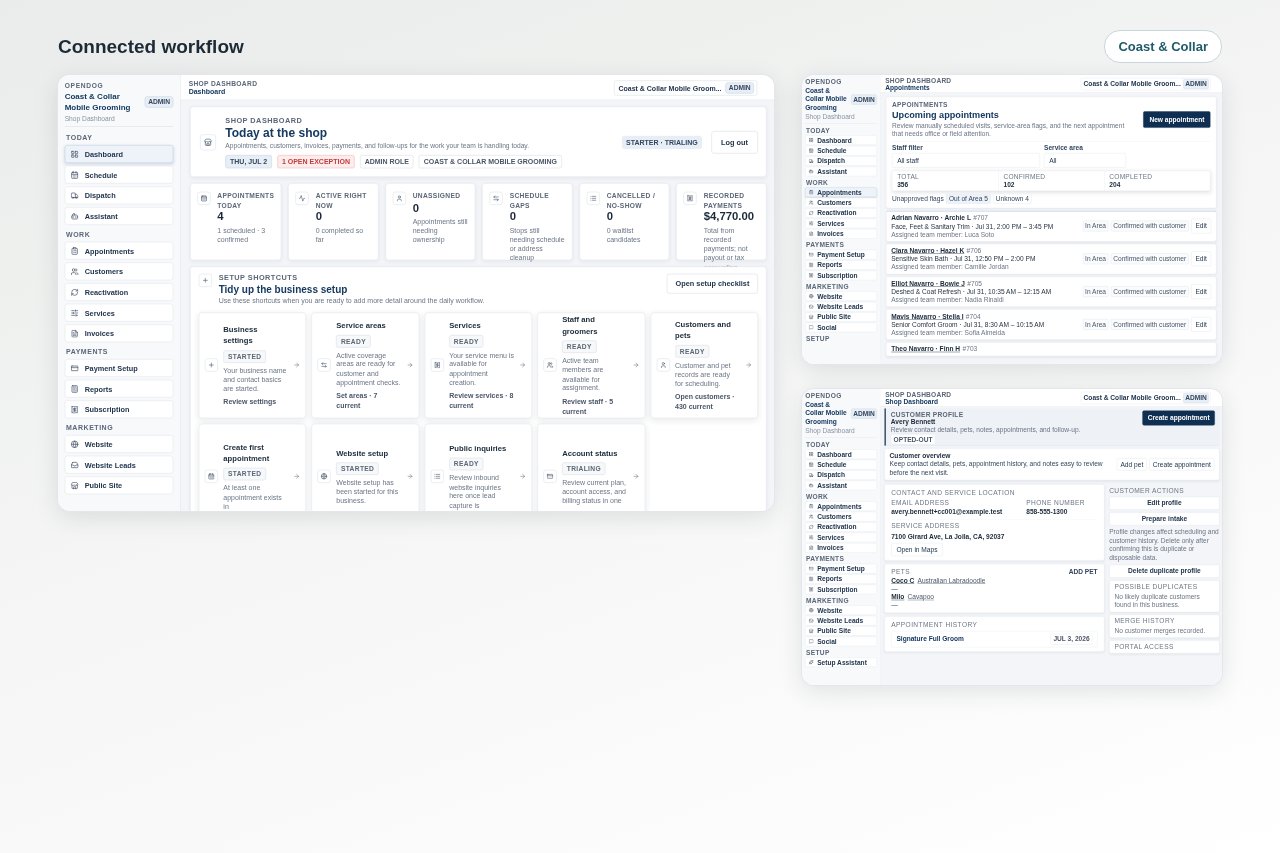 The image size is (1280, 853). What do you see at coordinates (946, 115) in the screenshot?
I see `panel-title: Upcoming appointments` at bounding box center [946, 115].